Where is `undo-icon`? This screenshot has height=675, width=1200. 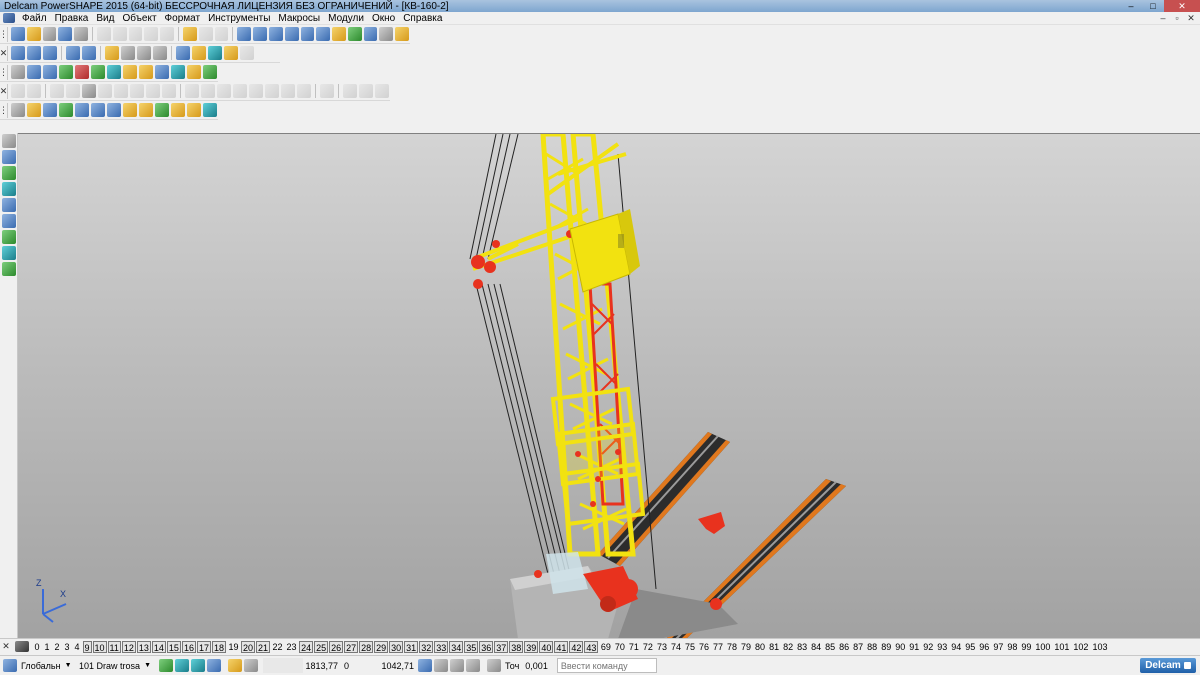 undo-icon is located at coordinates (189, 34).